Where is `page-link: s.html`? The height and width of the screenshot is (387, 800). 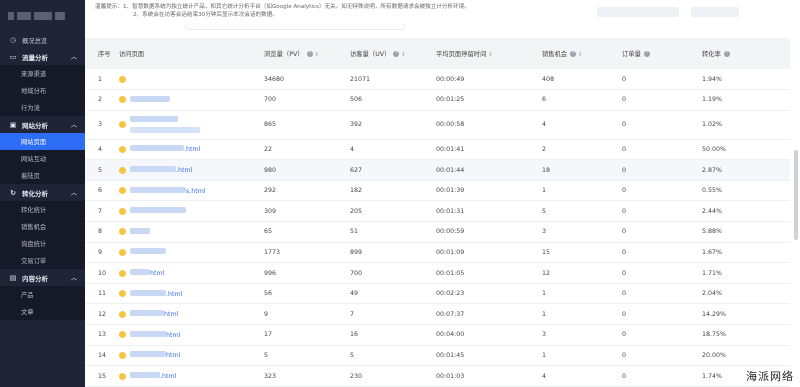 page-link: s.html is located at coordinates (196, 191).